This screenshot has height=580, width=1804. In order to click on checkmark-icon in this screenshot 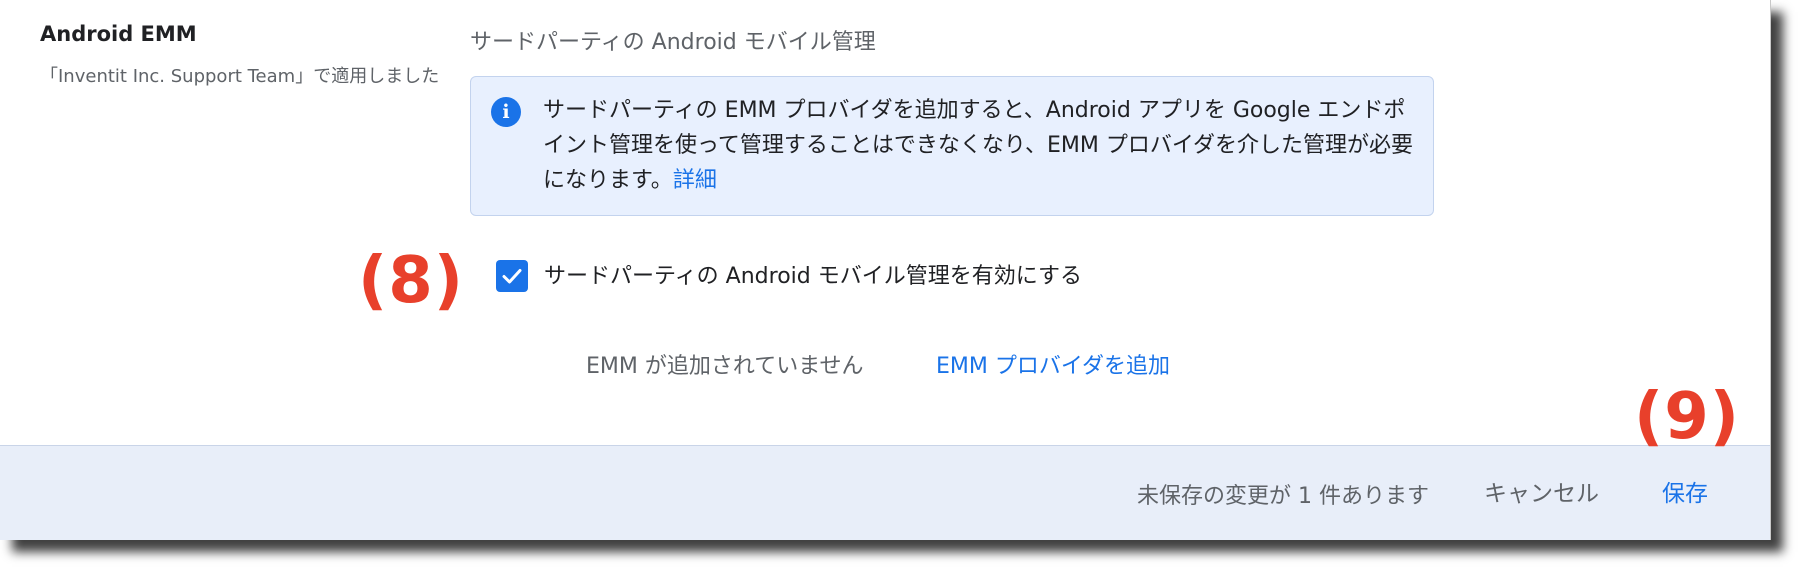, I will do `click(512, 276)`.